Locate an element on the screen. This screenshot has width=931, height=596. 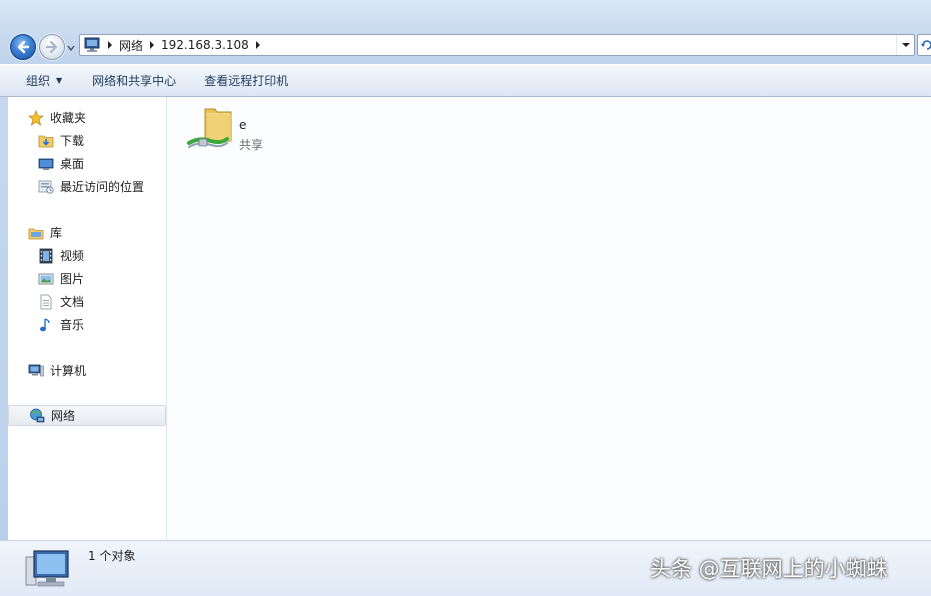
item-name: e is located at coordinates (243, 125).